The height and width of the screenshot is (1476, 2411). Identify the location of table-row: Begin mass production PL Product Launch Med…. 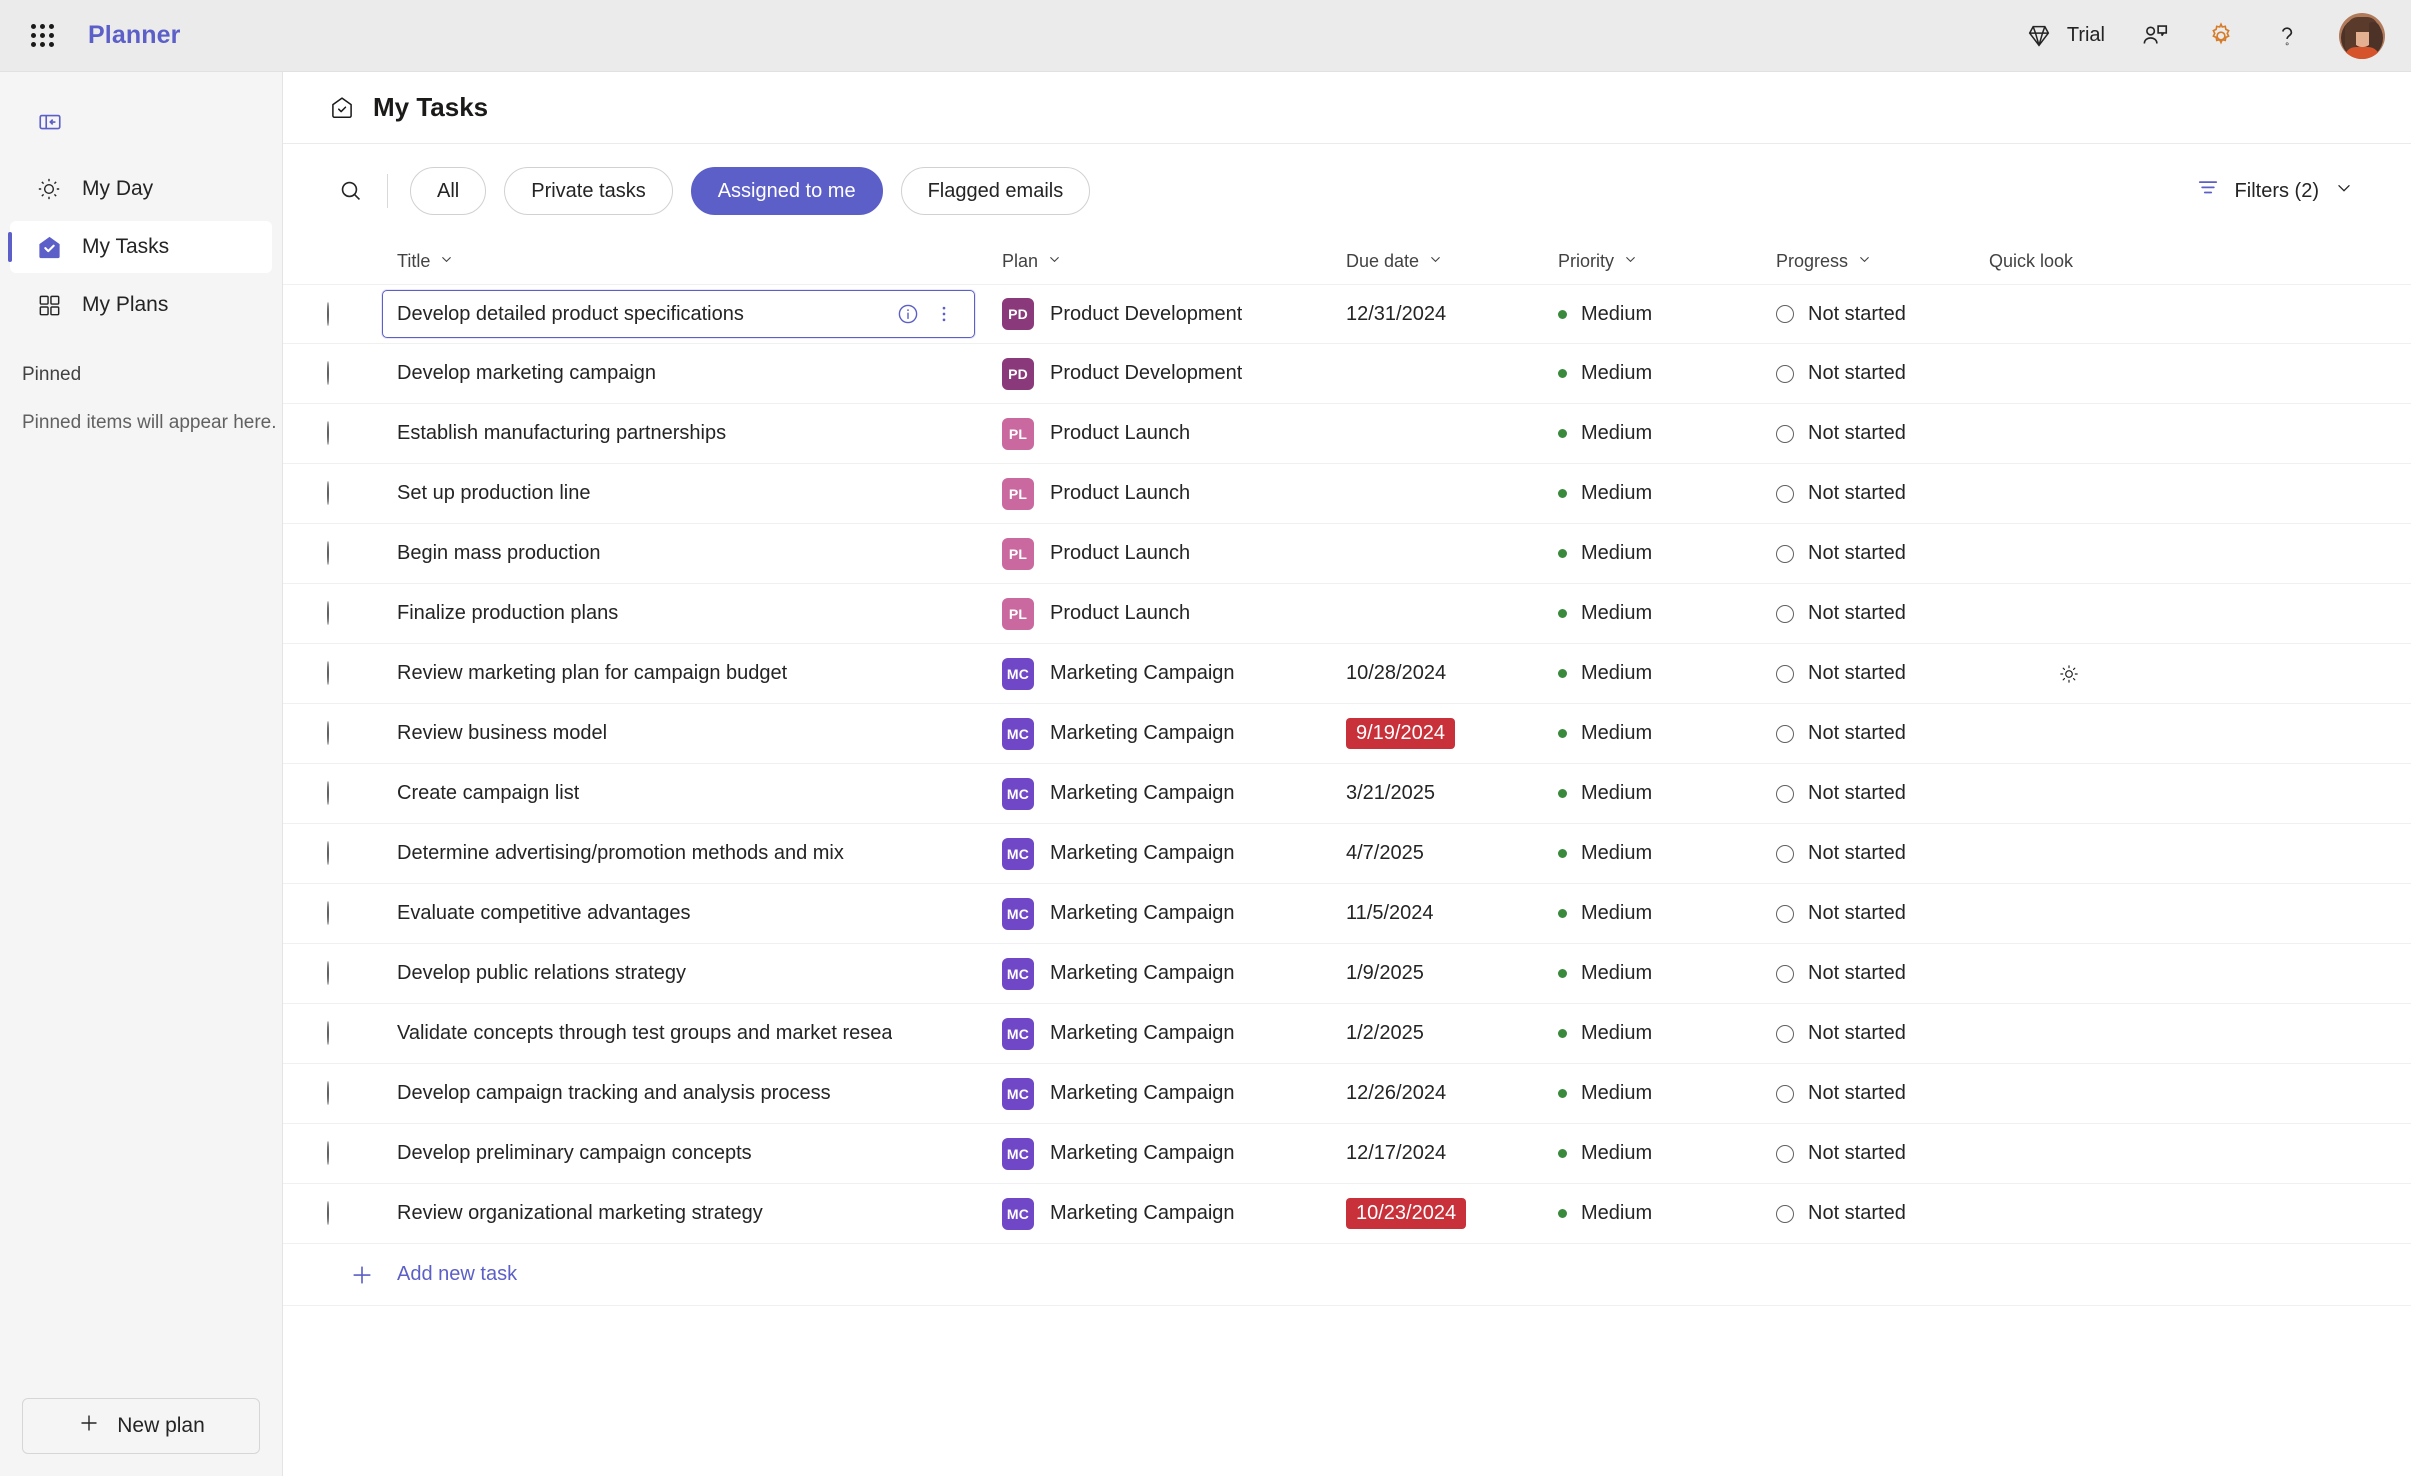
(1347, 554).